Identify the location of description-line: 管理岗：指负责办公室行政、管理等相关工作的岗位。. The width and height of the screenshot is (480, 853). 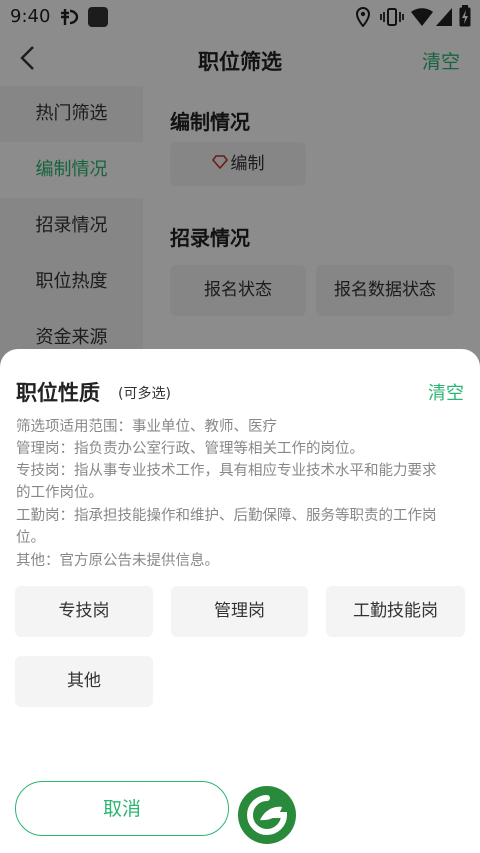
(190, 449).